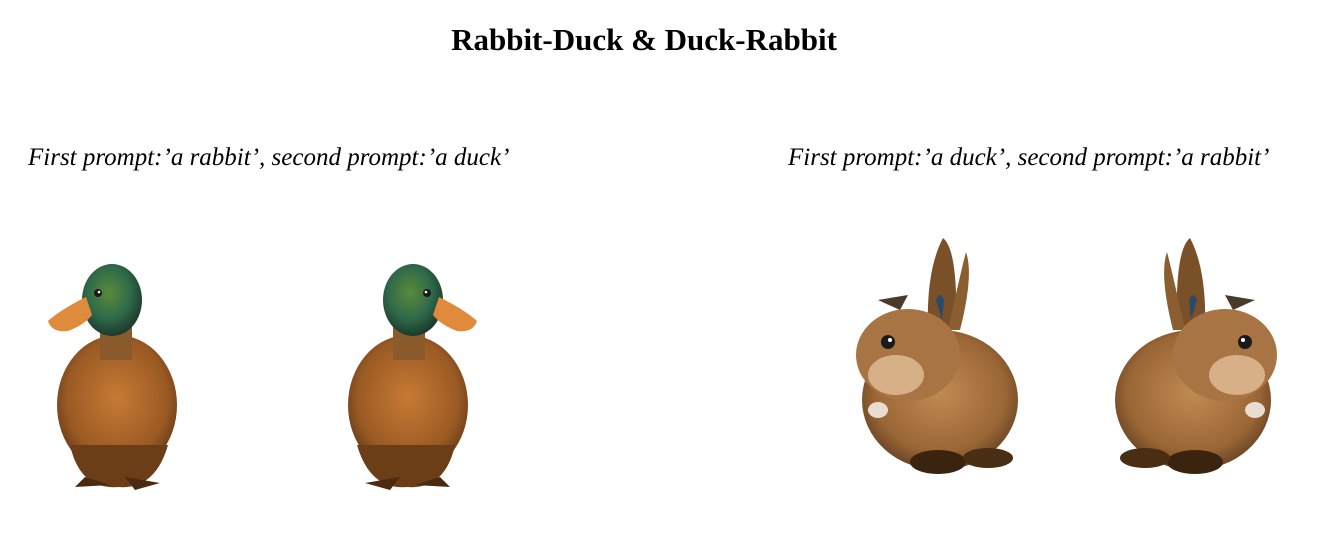 The height and width of the screenshot is (551, 1318). What do you see at coordinates (412, 375) in the screenshot?
I see `duck-image-right` at bounding box center [412, 375].